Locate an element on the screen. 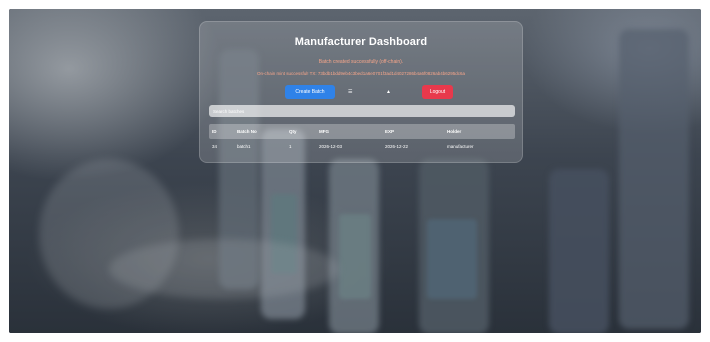  cell-holder: manufacturer is located at coordinates (460, 146).